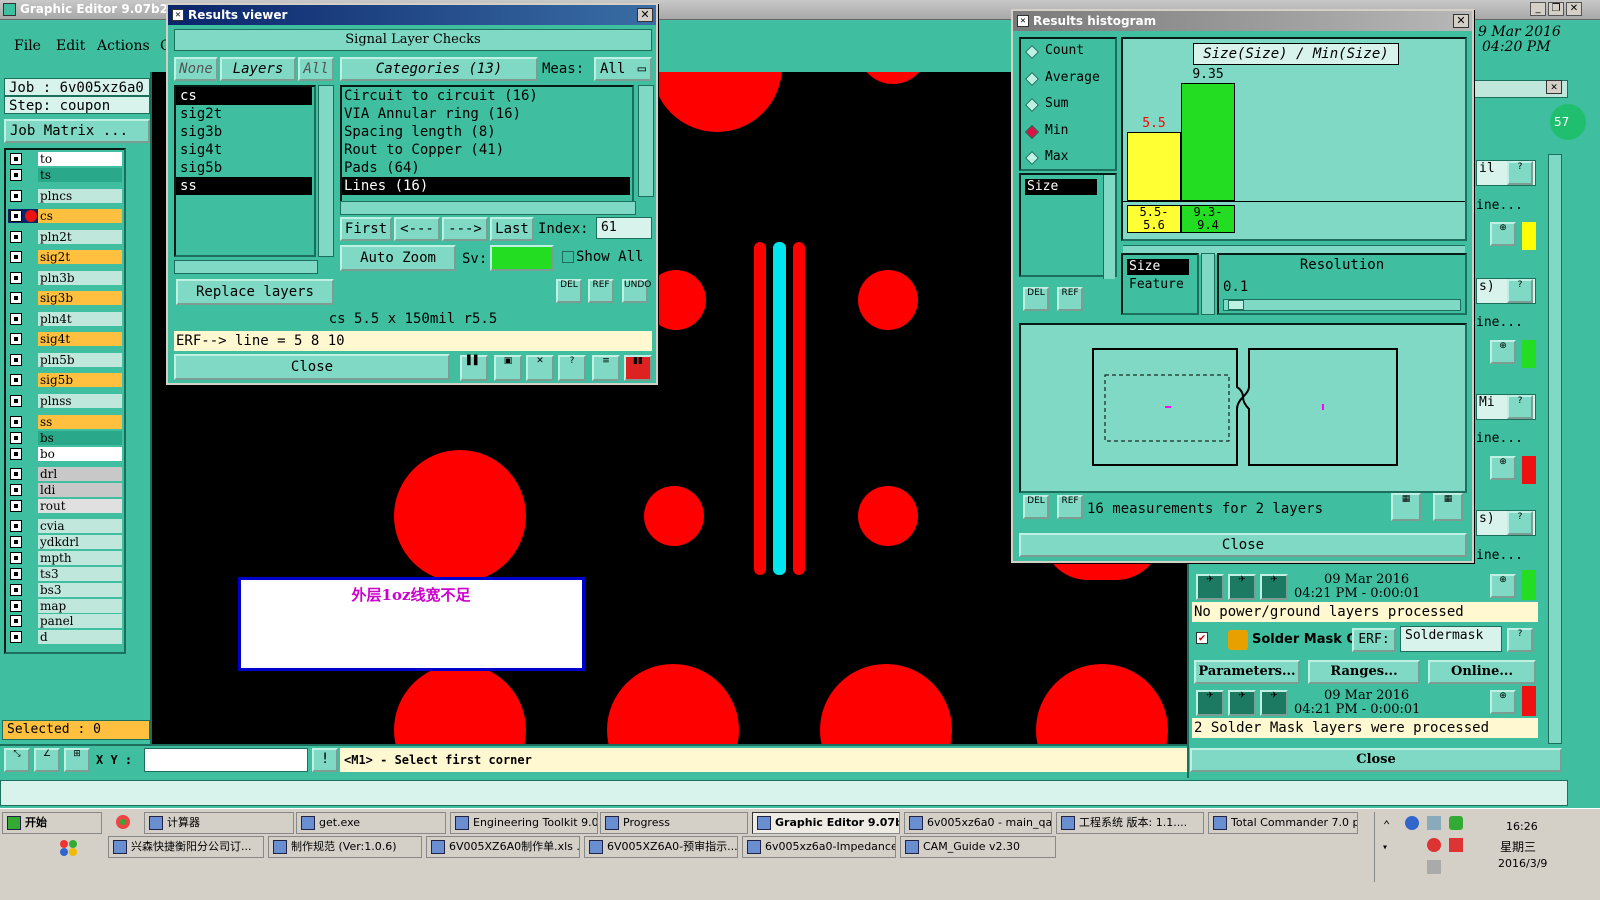 This screenshot has width=1600, height=900. What do you see at coordinates (1451, 639) in the screenshot?
I see `erf-value: Soldermask` at bounding box center [1451, 639].